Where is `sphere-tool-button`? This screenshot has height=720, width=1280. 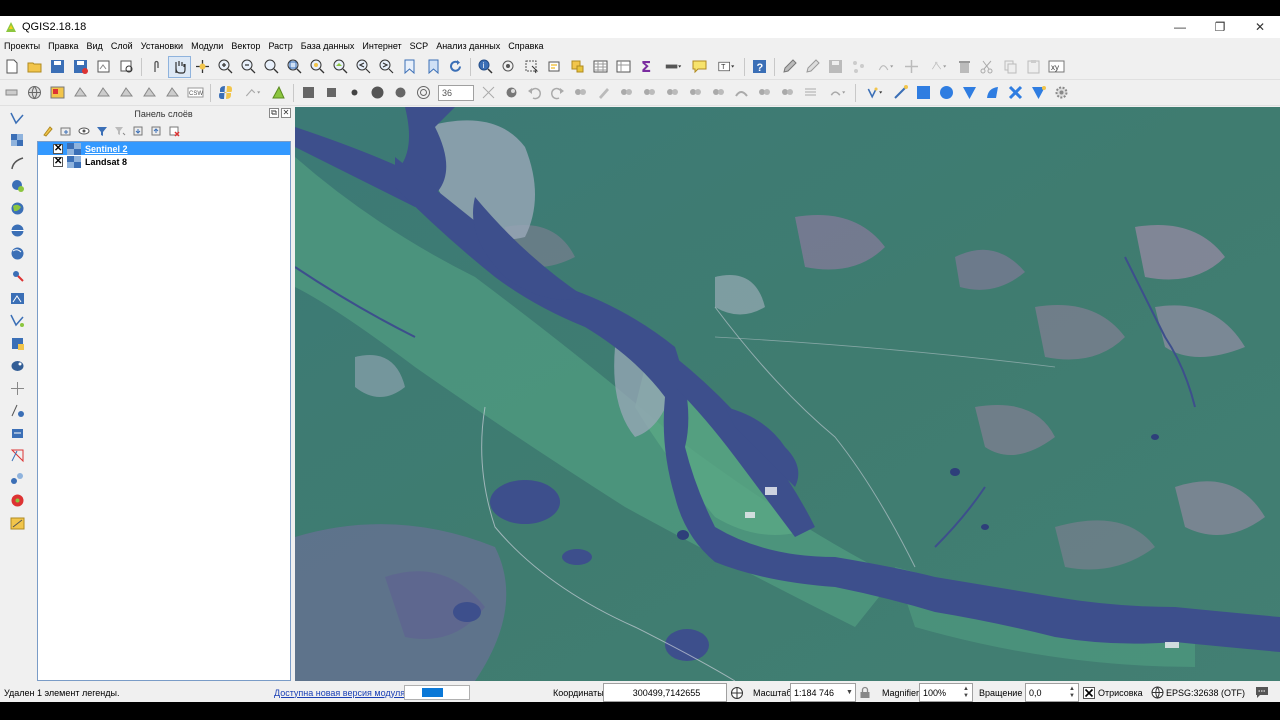
sphere-tool-button is located at coordinates (946, 93).